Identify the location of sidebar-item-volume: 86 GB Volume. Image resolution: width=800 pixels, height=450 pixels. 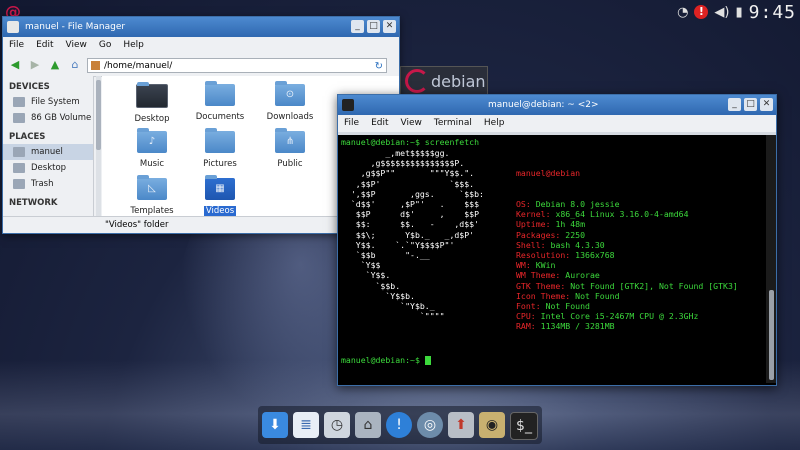
(48, 118).